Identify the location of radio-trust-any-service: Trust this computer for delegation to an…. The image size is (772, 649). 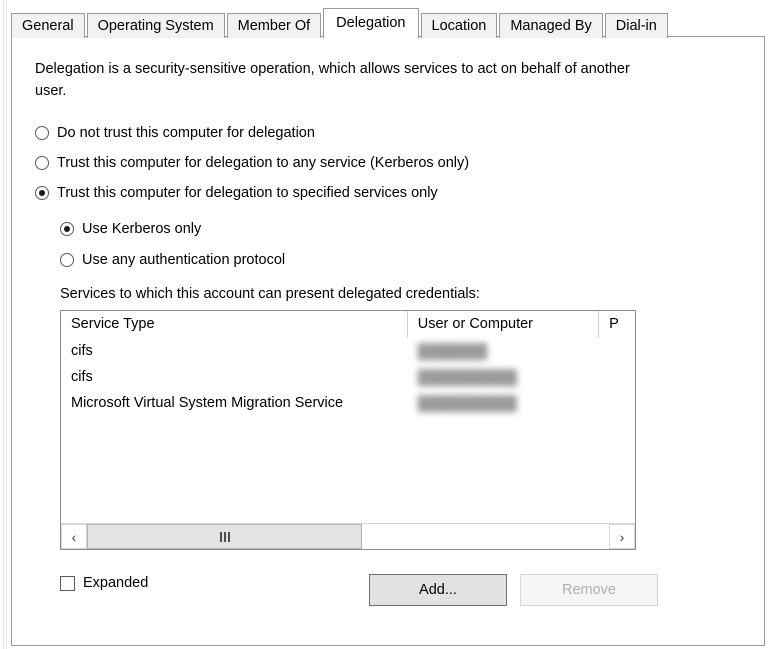
(252, 163).